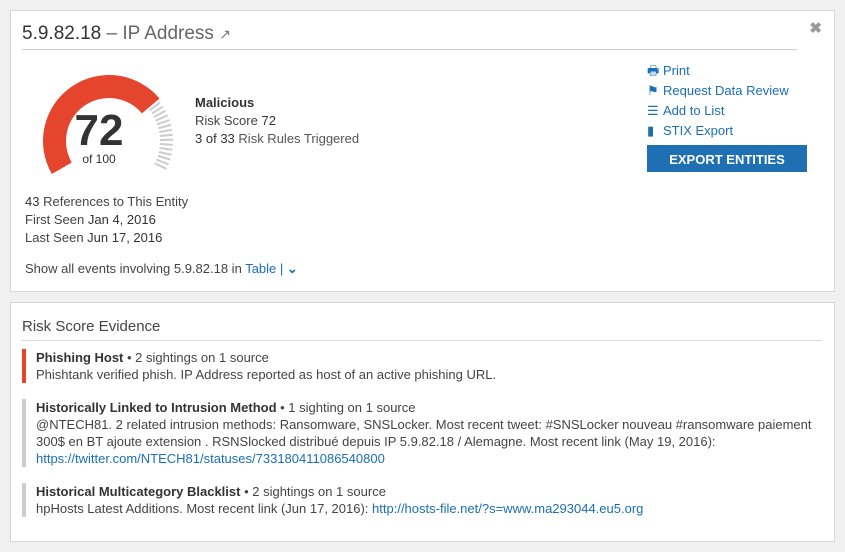 The height and width of the screenshot is (552, 845). What do you see at coordinates (80, 357) in the screenshot?
I see `rule-name: Phishing Host` at bounding box center [80, 357].